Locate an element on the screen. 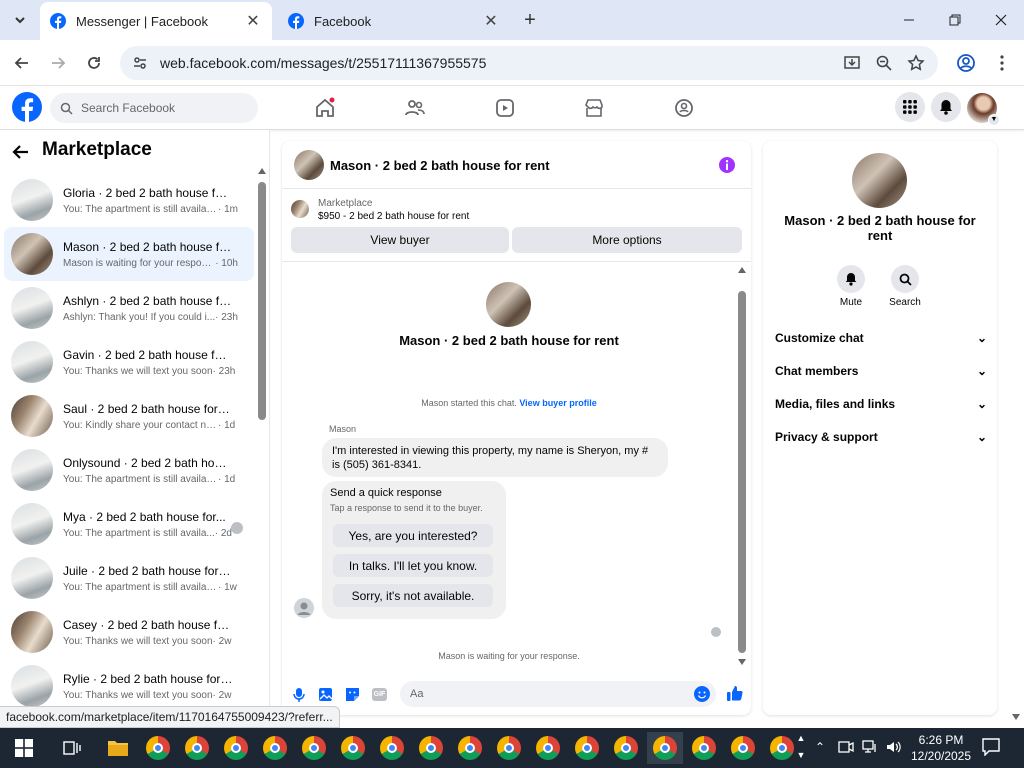 This screenshot has height=768, width=1024. voice-clip-button is located at coordinates (299, 696).